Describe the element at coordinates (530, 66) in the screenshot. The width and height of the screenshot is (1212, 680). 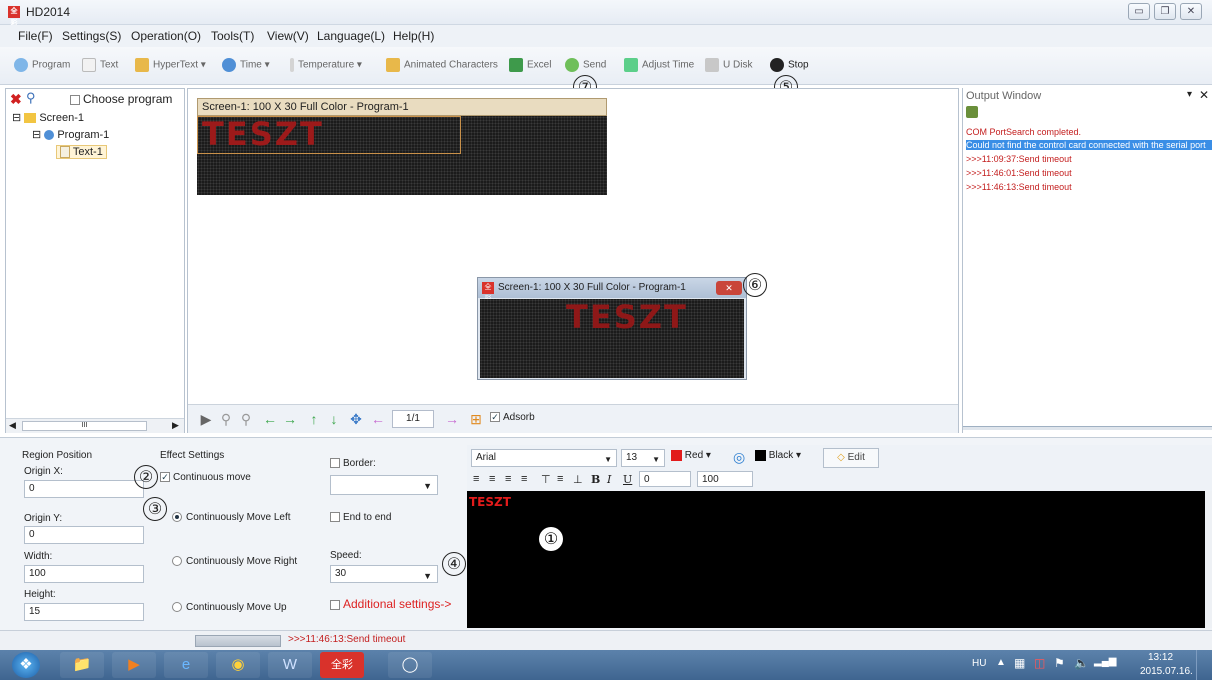
I see `excel-button: Excel` at that location.